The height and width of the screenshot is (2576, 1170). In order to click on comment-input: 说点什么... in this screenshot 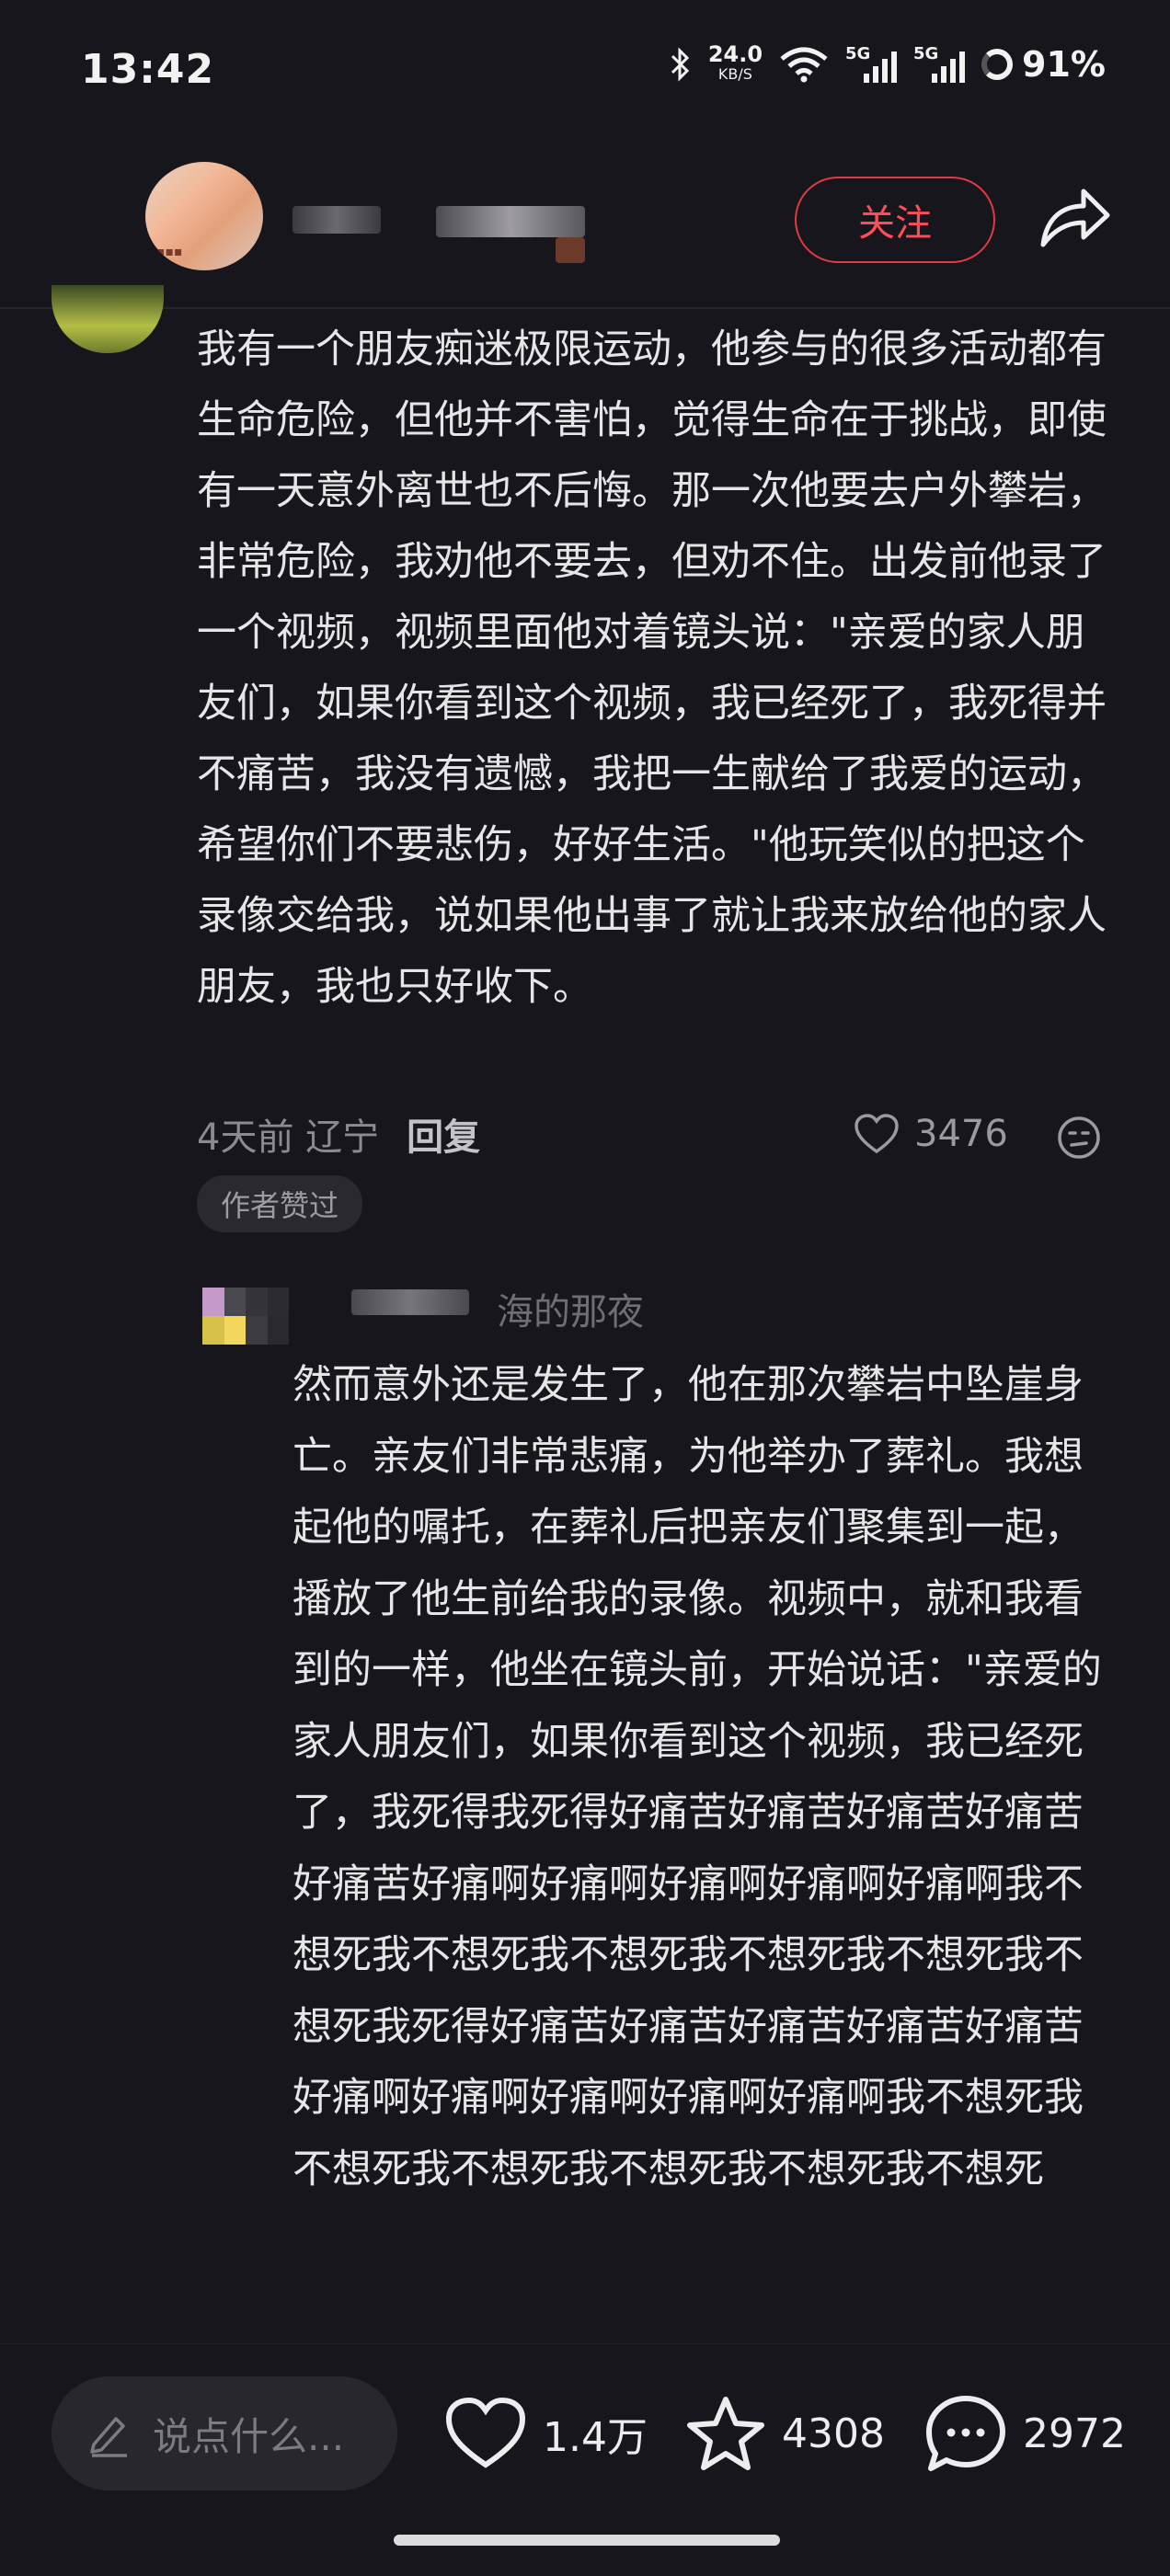, I will do `click(224, 2433)`.